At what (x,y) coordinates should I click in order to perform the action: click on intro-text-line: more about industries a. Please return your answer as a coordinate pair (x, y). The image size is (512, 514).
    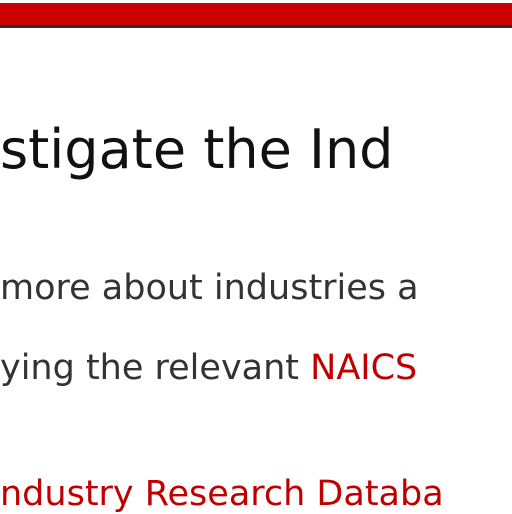
    Looking at the image, I should click on (209, 288).